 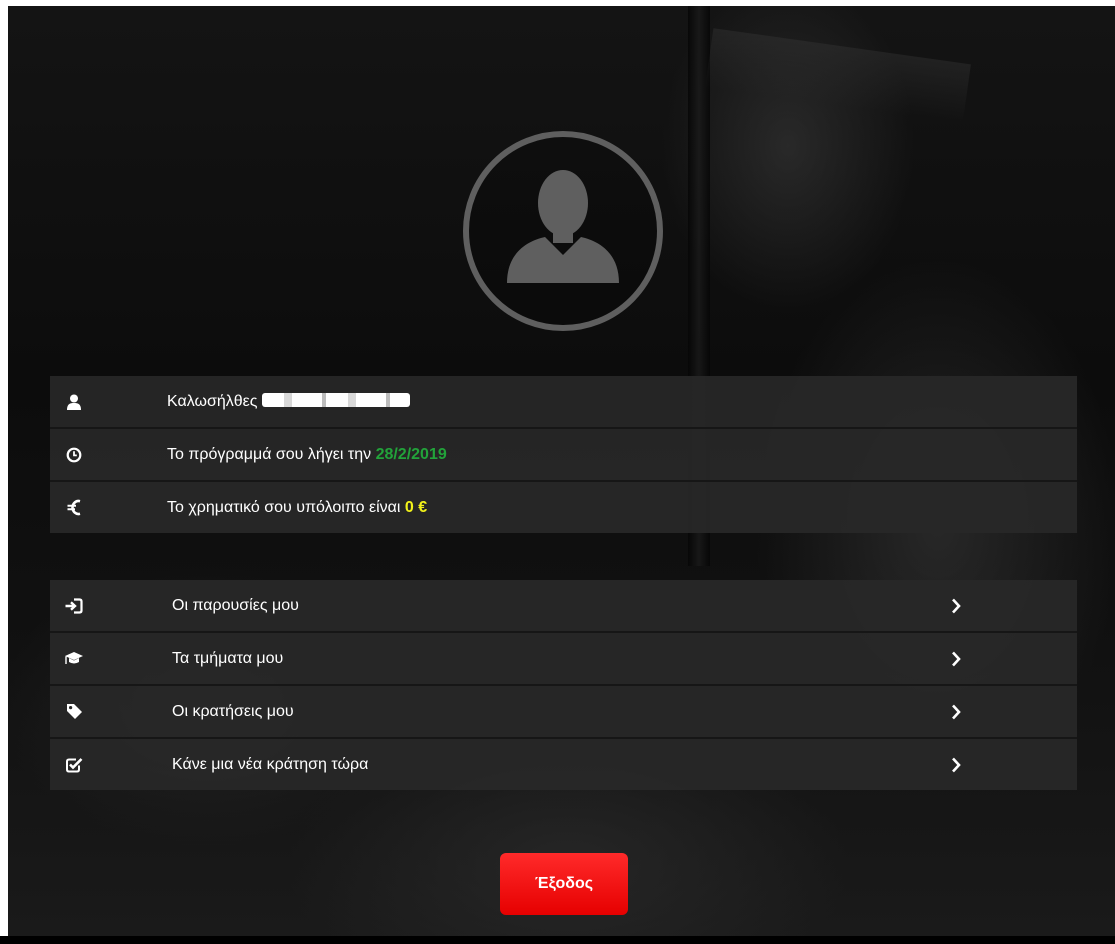 What do you see at coordinates (557, 940) in the screenshot?
I see `bottom-strip` at bounding box center [557, 940].